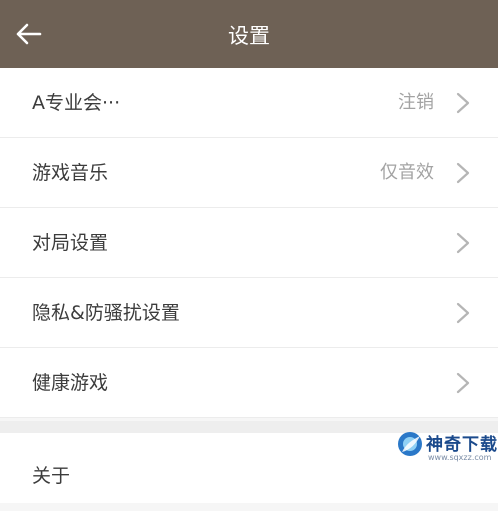 This screenshot has height=511, width=498. Describe the element at coordinates (249, 173) in the screenshot. I see `settings-item-game-music: 游戏音乐 仅音效` at that location.